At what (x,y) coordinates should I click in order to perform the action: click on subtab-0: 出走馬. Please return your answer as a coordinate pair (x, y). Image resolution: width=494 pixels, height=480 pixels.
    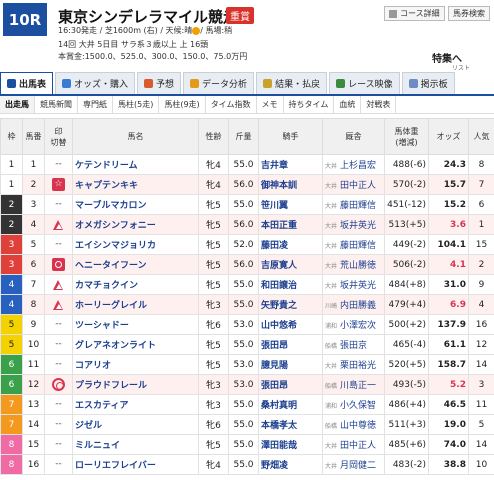
    Looking at the image, I should click on (17, 104).